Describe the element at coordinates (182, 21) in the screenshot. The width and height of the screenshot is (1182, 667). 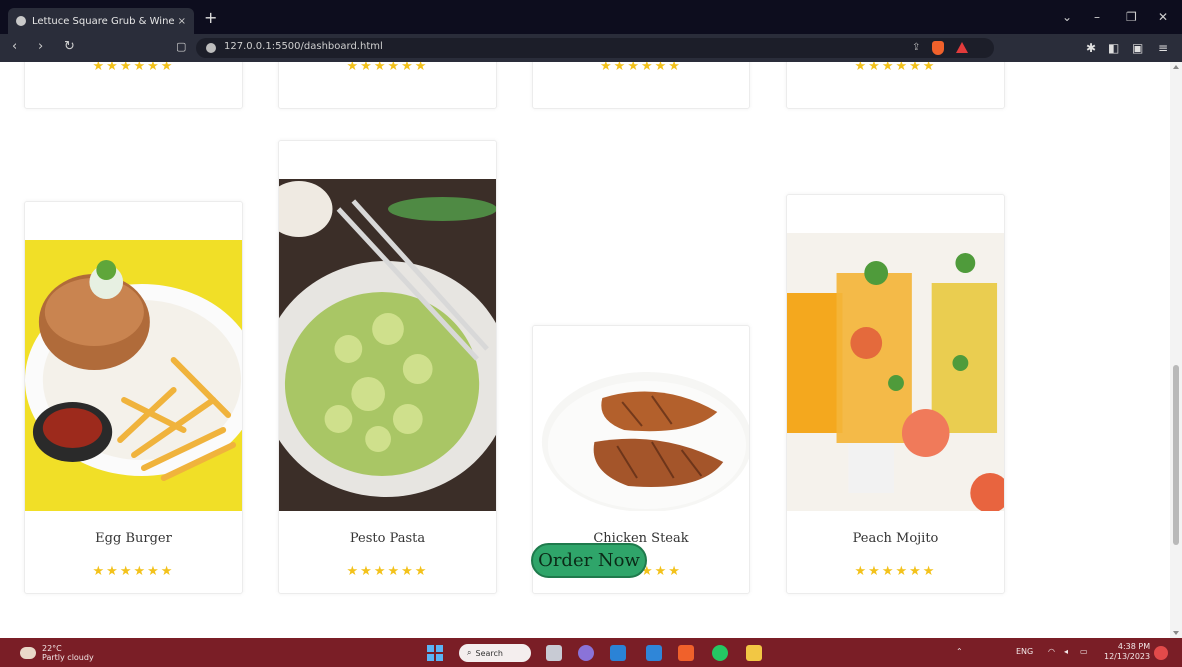
I see `tab-close-icon: ×` at that location.